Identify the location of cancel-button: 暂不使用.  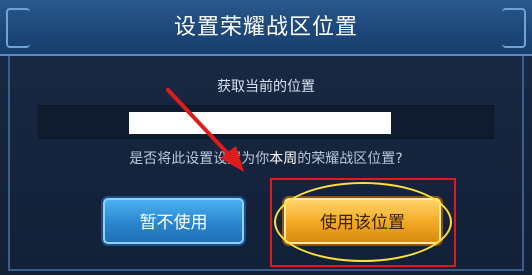
(173, 221).